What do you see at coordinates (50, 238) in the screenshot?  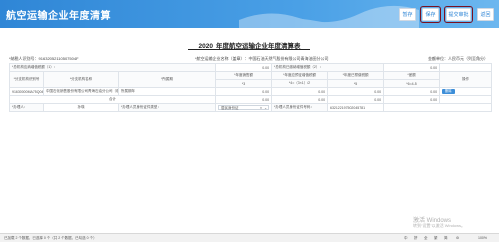 I see `status-text: 已加载 2 个数据，已选择 0 个（共 2 个数据，已勾选 0 个）` at bounding box center [50, 238].